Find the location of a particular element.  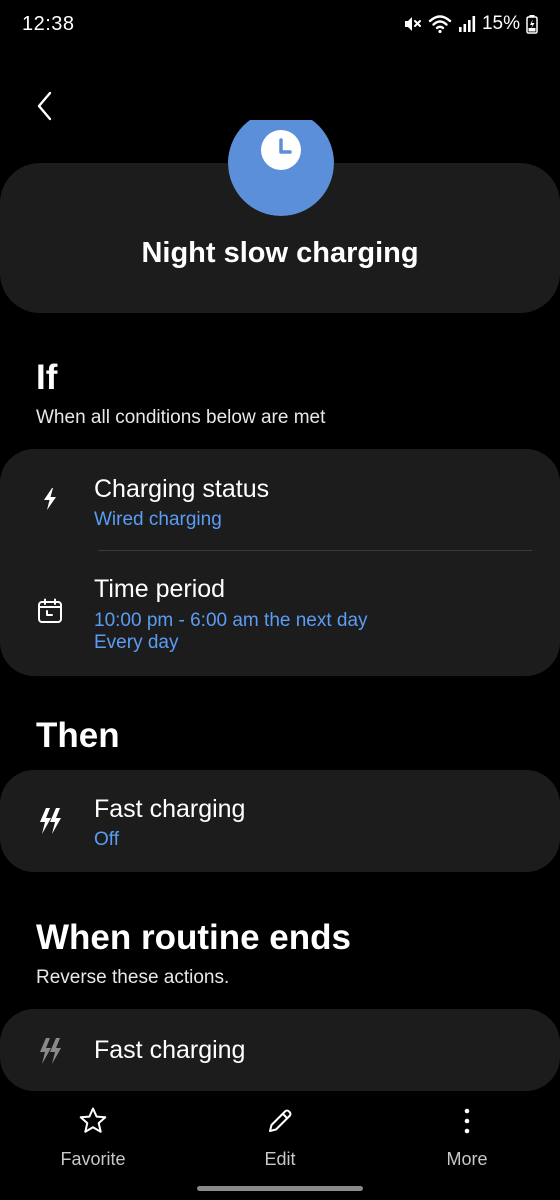

chevron-left-icon is located at coordinates (46, 108).